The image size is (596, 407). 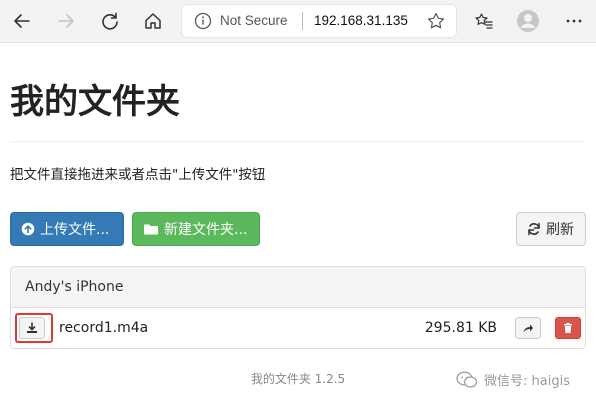 What do you see at coordinates (298, 141) in the screenshot?
I see `title-divider` at bounding box center [298, 141].